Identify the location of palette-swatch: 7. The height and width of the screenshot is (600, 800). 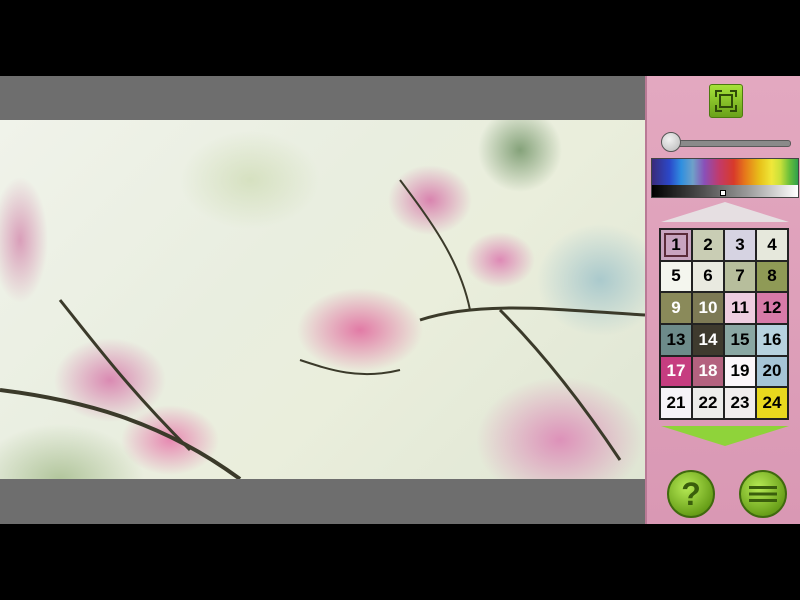
(740, 276).